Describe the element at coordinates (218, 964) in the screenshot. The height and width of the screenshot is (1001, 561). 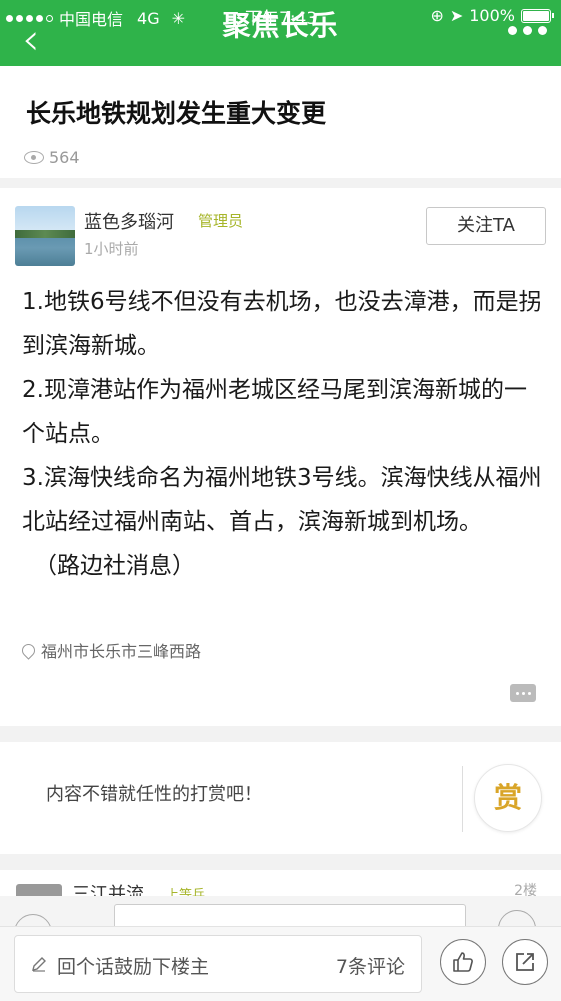
I see `reply-input: 回个话鼓励下楼主 7条评论` at that location.